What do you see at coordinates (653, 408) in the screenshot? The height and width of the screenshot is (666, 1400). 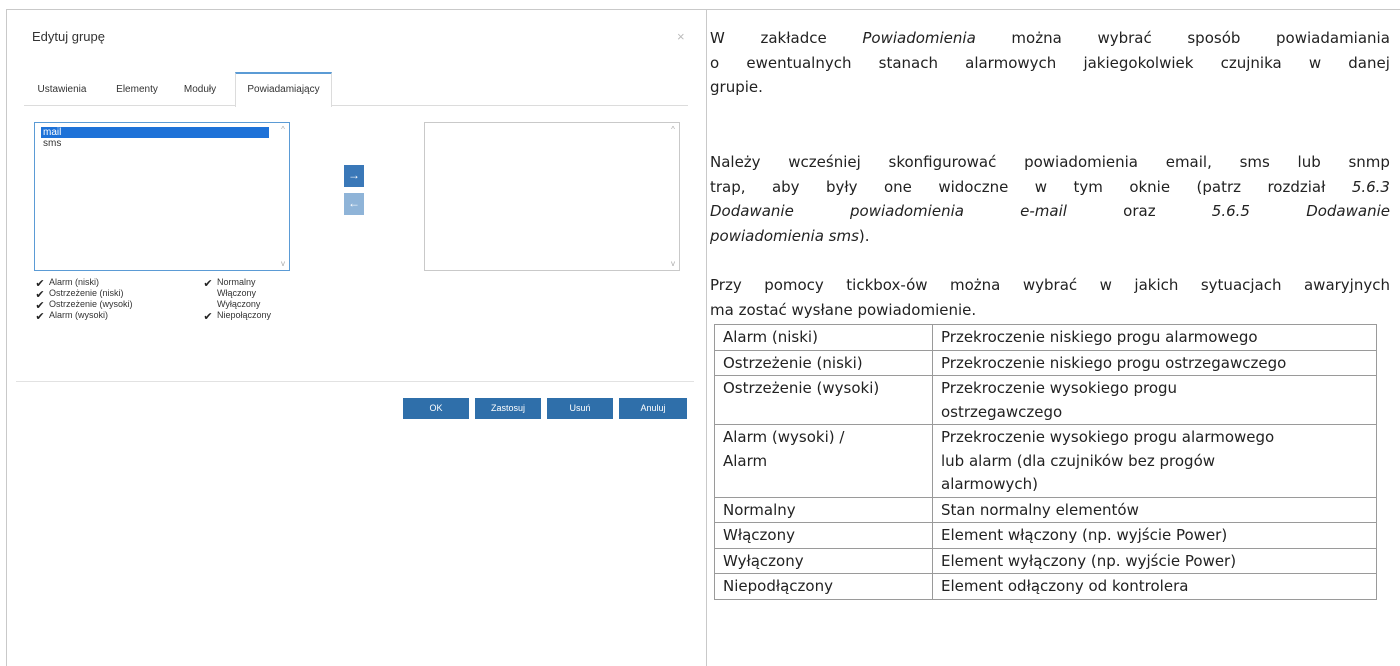 I see `cancel-button: Anuluj` at bounding box center [653, 408].